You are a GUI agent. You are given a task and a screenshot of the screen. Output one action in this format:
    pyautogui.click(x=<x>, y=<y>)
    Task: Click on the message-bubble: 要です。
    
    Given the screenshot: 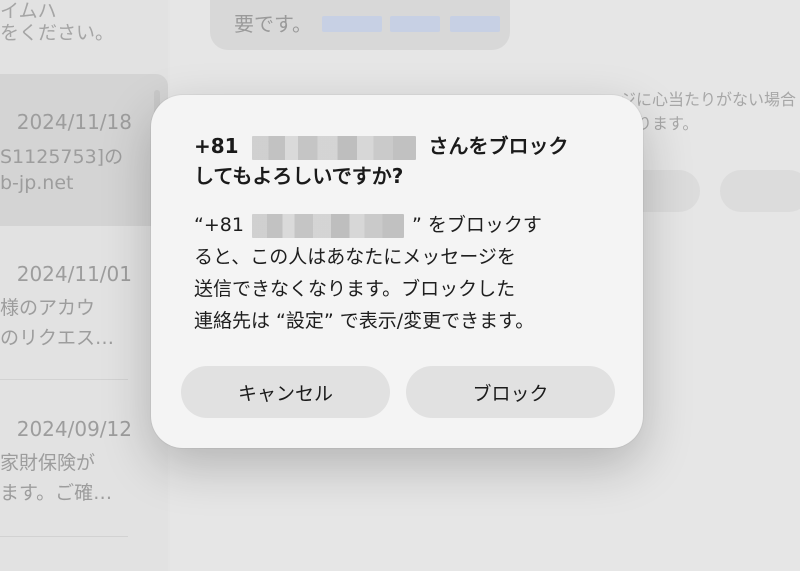 What is the action you would take?
    pyautogui.click(x=360, y=25)
    